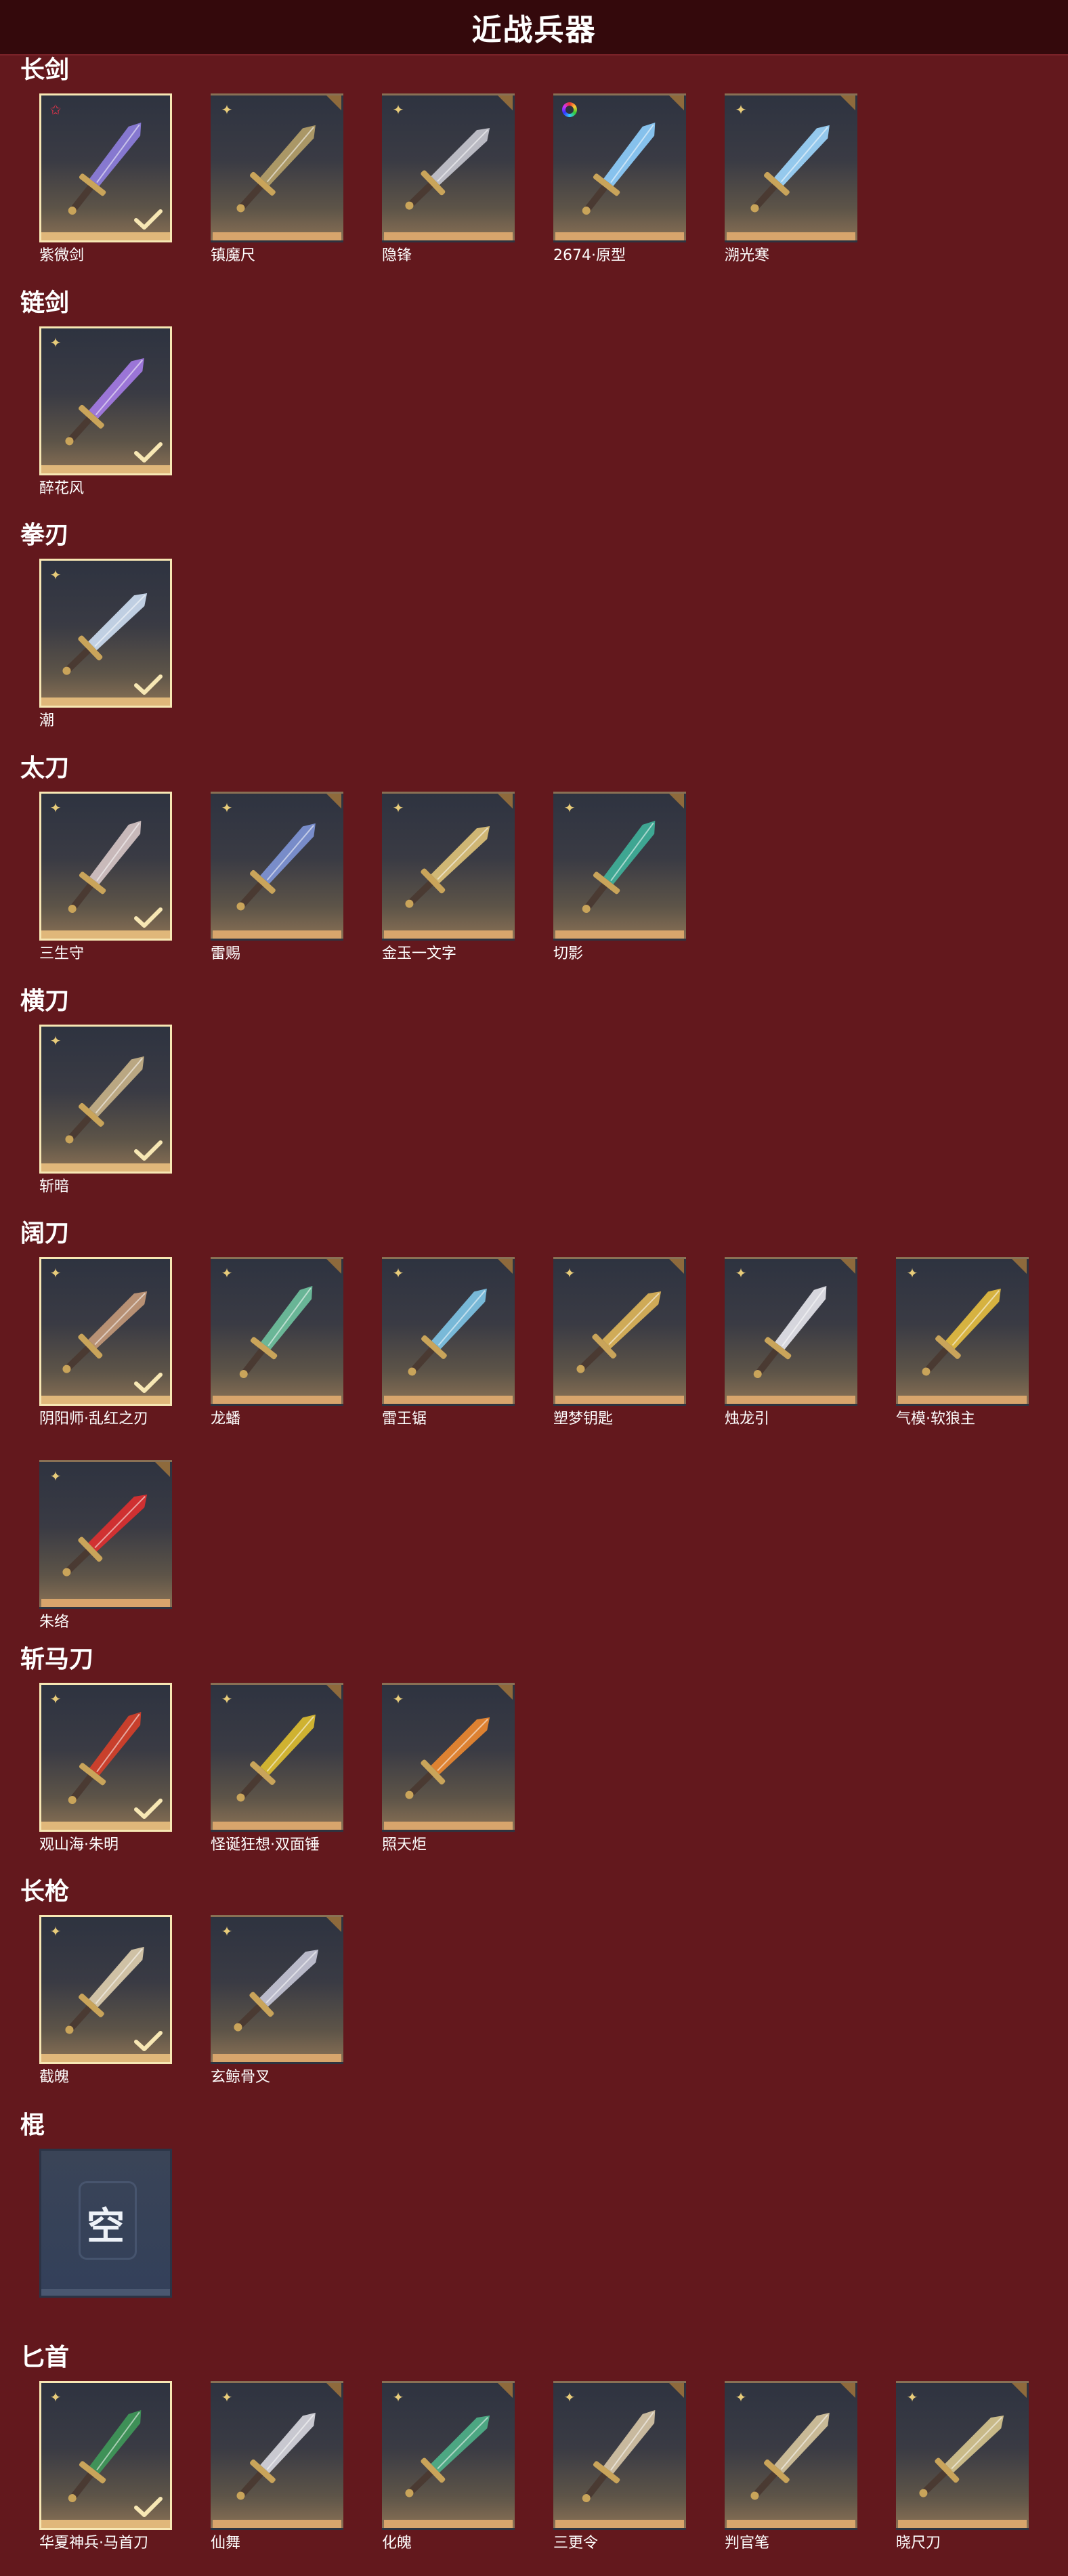 The height and width of the screenshot is (2576, 1068). What do you see at coordinates (397, 2543) in the screenshot?
I see `weapon-name: 化魄` at bounding box center [397, 2543].